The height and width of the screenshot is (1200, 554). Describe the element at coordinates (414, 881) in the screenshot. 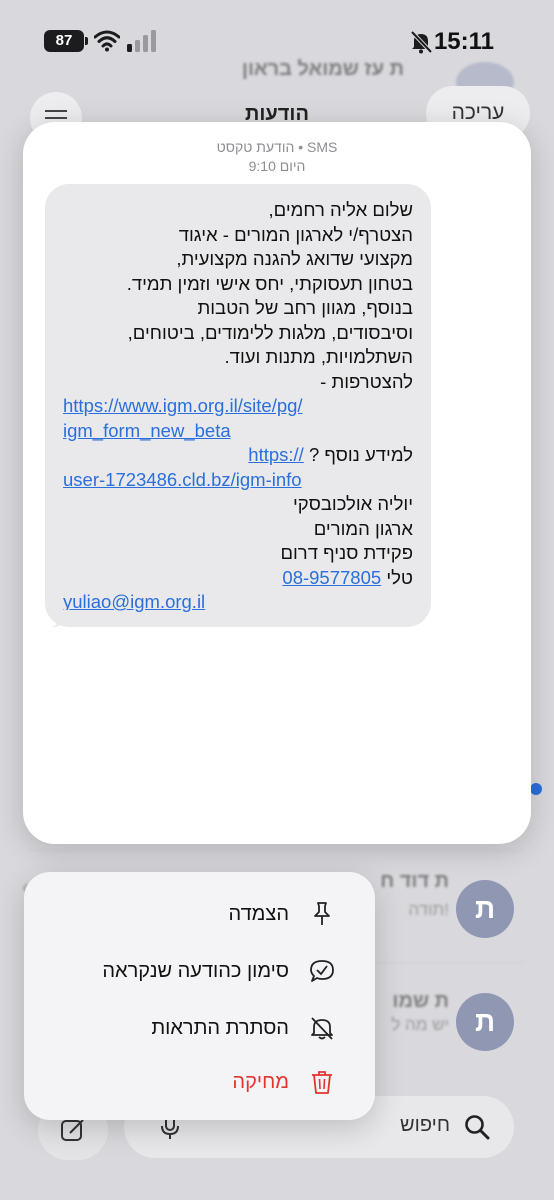

I see `conversation-name: ת דוד ח` at that location.